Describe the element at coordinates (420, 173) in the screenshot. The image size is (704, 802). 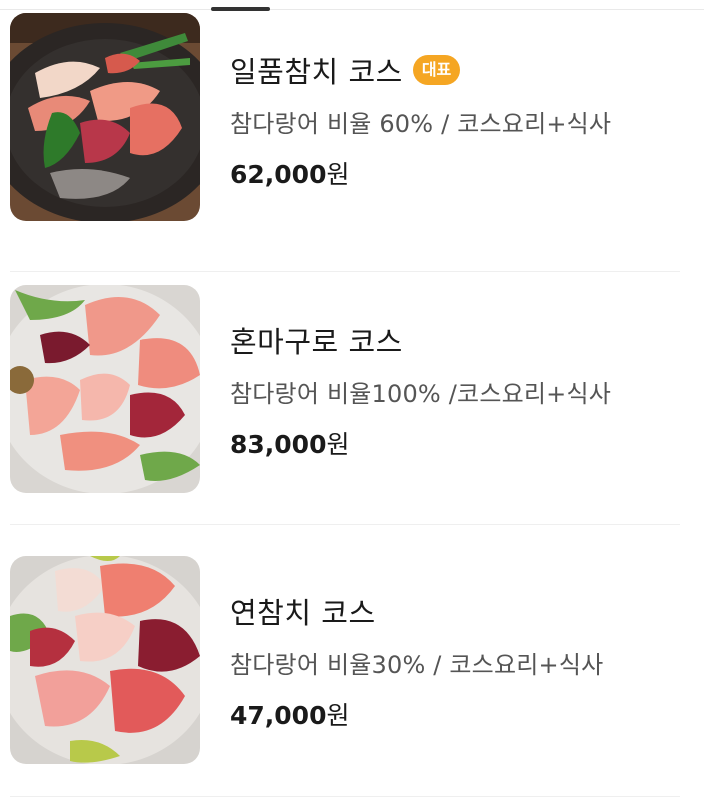
I see `menu-item-price: 62,000원` at that location.